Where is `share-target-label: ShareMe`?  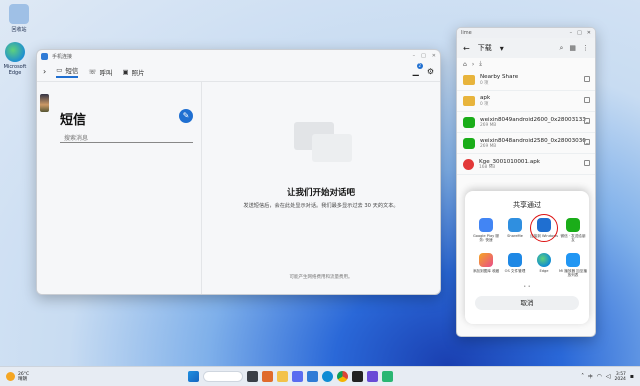 share-target-label: ShareMe is located at coordinates (515, 236).